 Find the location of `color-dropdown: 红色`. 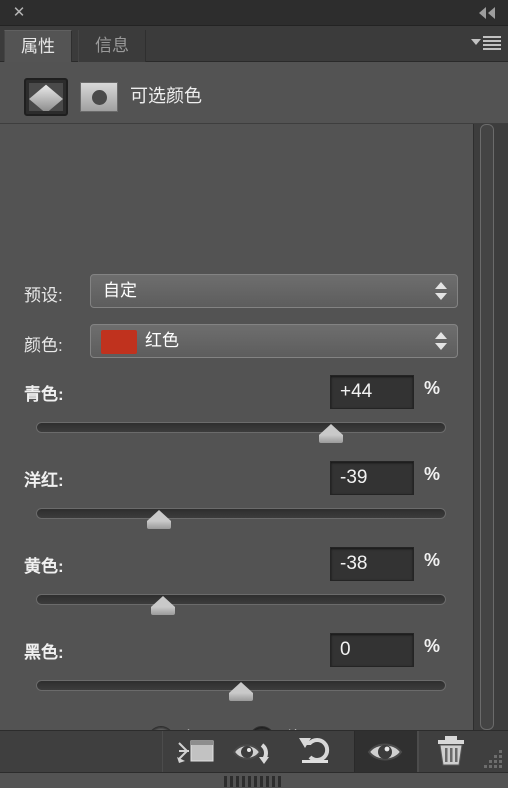

color-dropdown: 红色 is located at coordinates (274, 341).